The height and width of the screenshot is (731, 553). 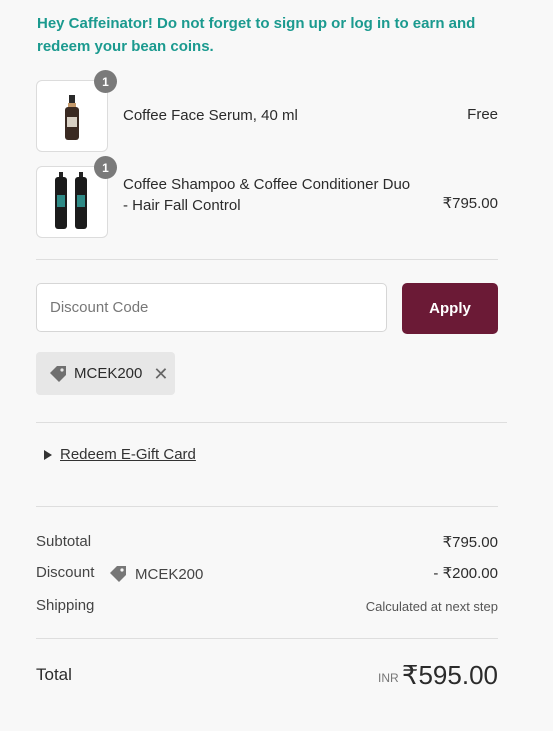 I want to click on product-name: Coffee Face Serum, 40 ml, so click(x=210, y=115).